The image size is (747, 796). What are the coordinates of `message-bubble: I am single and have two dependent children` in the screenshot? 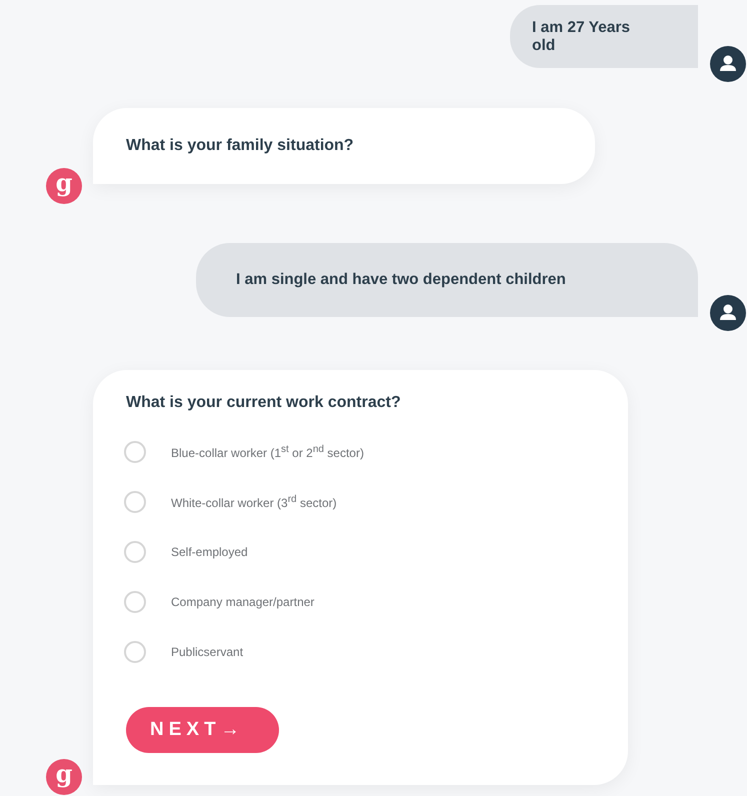 It's located at (447, 280).